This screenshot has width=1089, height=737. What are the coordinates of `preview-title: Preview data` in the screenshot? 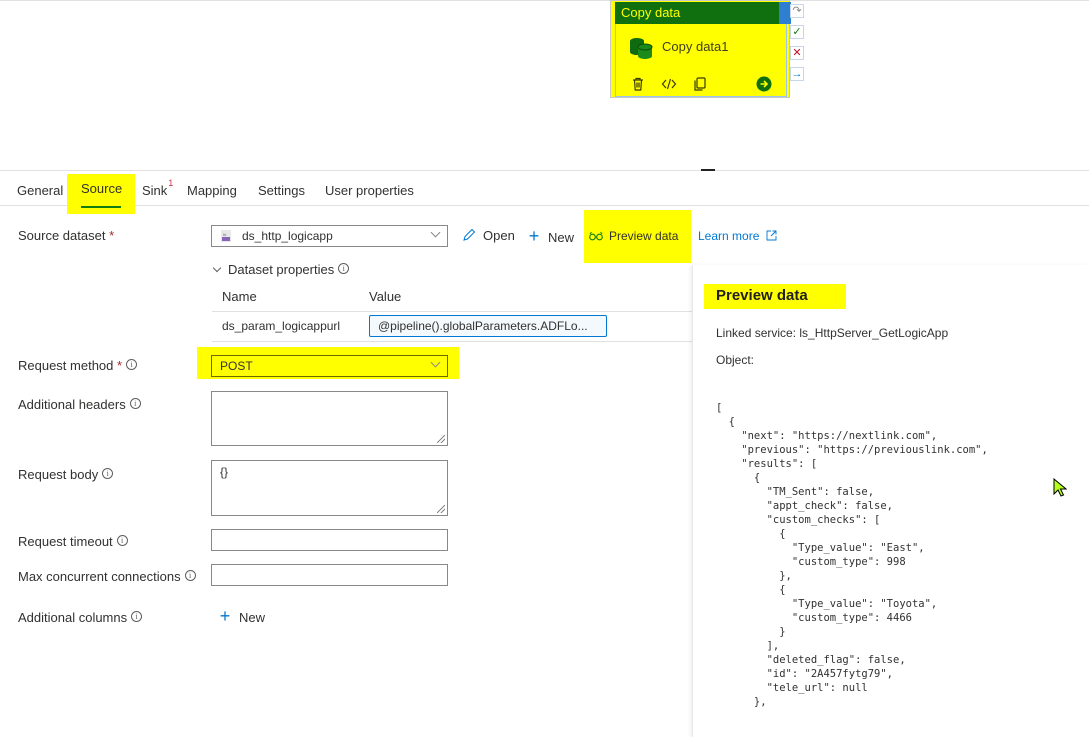 It's located at (762, 295).